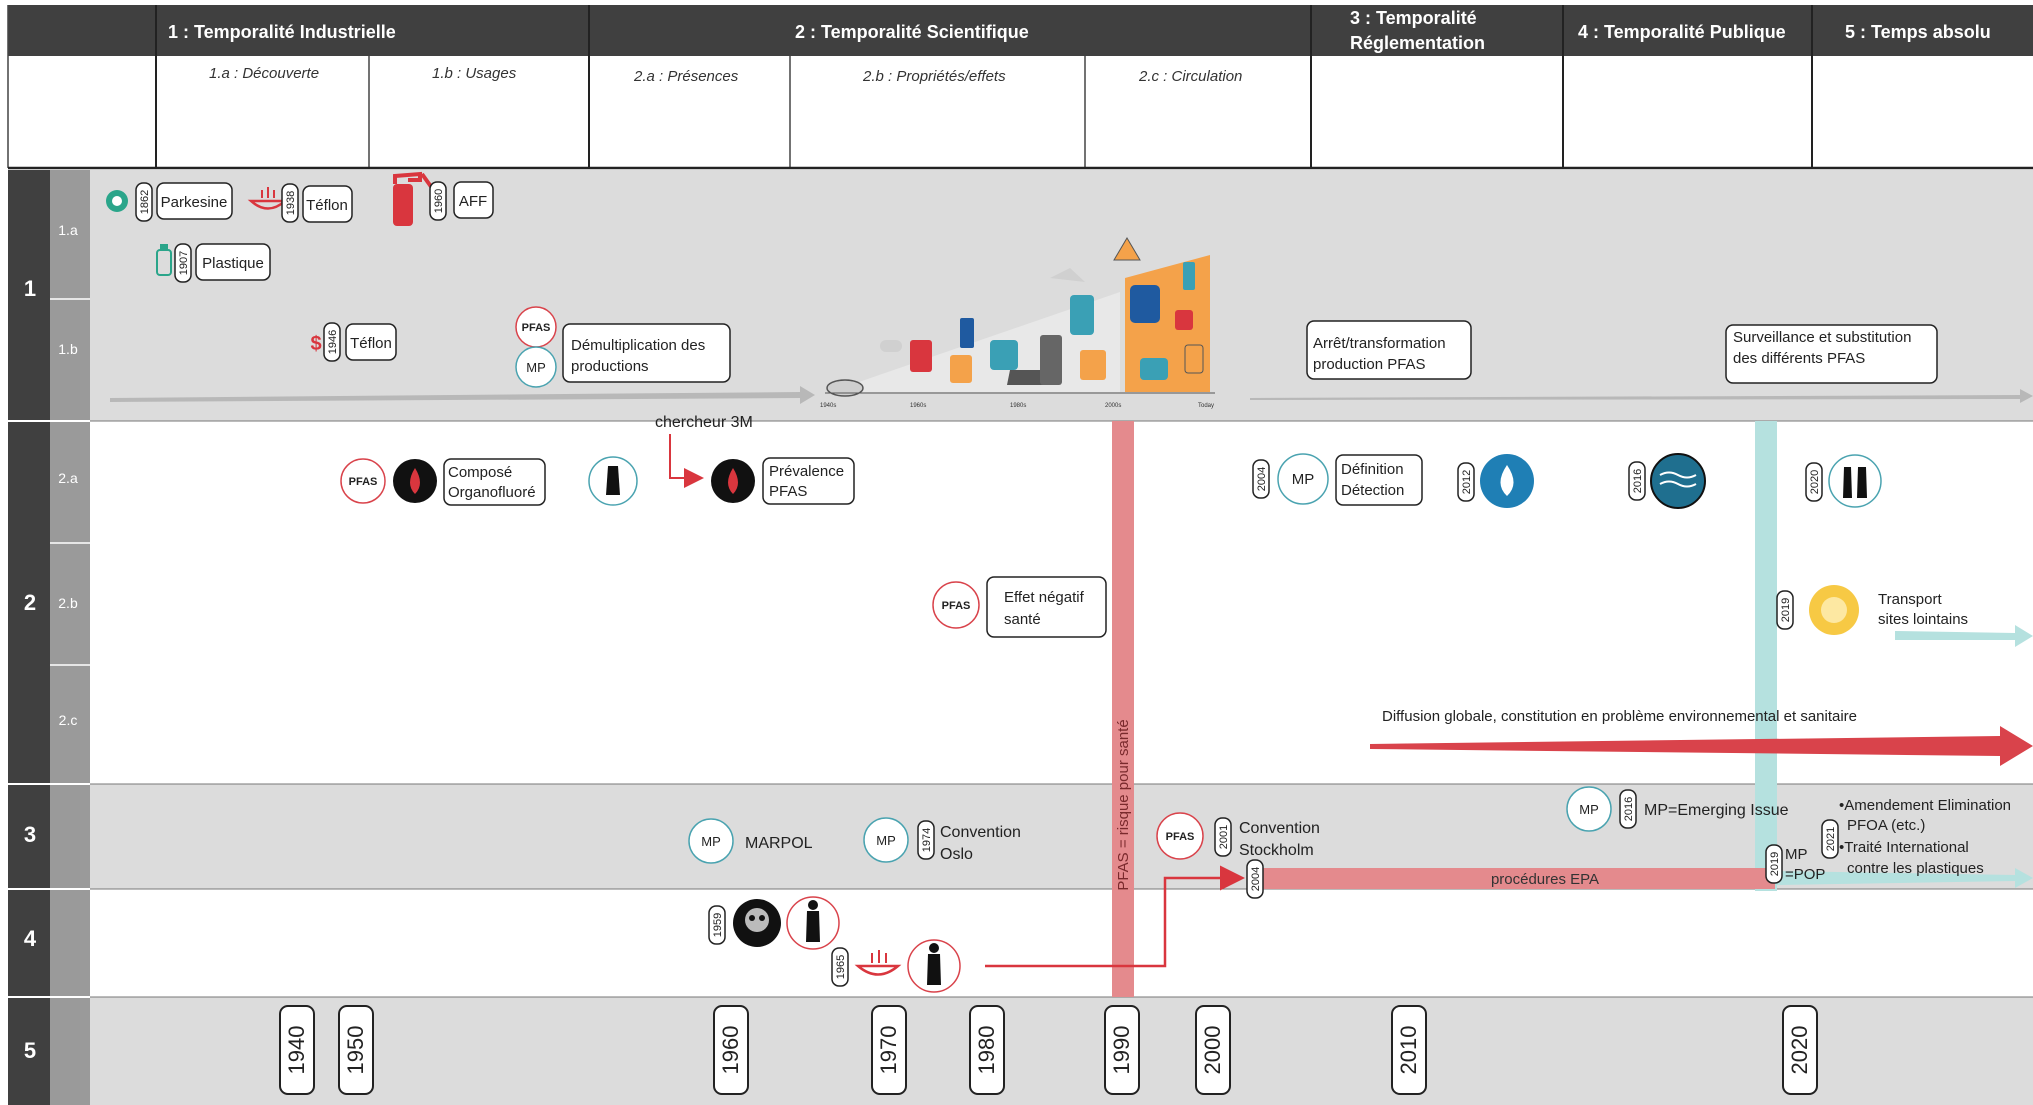 The image size is (2033, 1105). Describe the element at coordinates (355, 1050) in the screenshot. I see `svg-text: 1950` at that location.